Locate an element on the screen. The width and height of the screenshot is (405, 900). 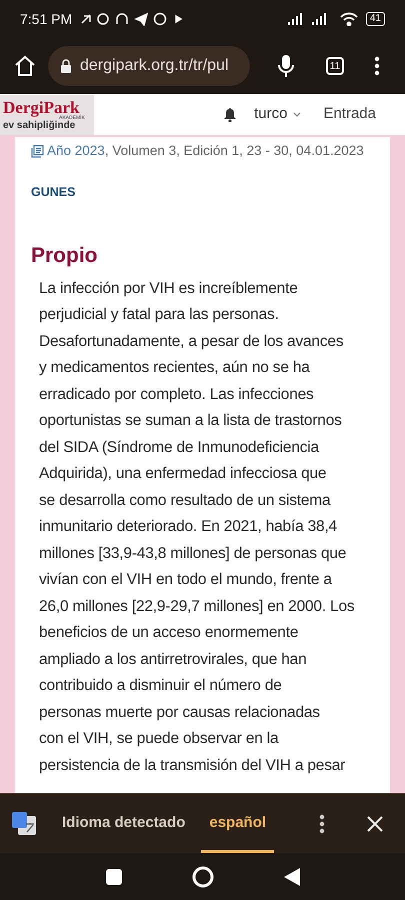
chevron-icon is located at coordinates (297, 114).